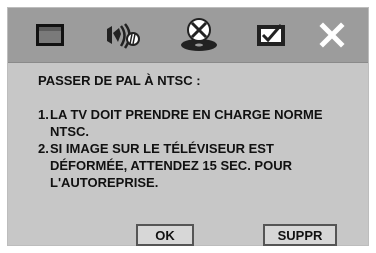 The height and width of the screenshot is (253, 376). I want to click on disc-settings-button, so click(199, 35).